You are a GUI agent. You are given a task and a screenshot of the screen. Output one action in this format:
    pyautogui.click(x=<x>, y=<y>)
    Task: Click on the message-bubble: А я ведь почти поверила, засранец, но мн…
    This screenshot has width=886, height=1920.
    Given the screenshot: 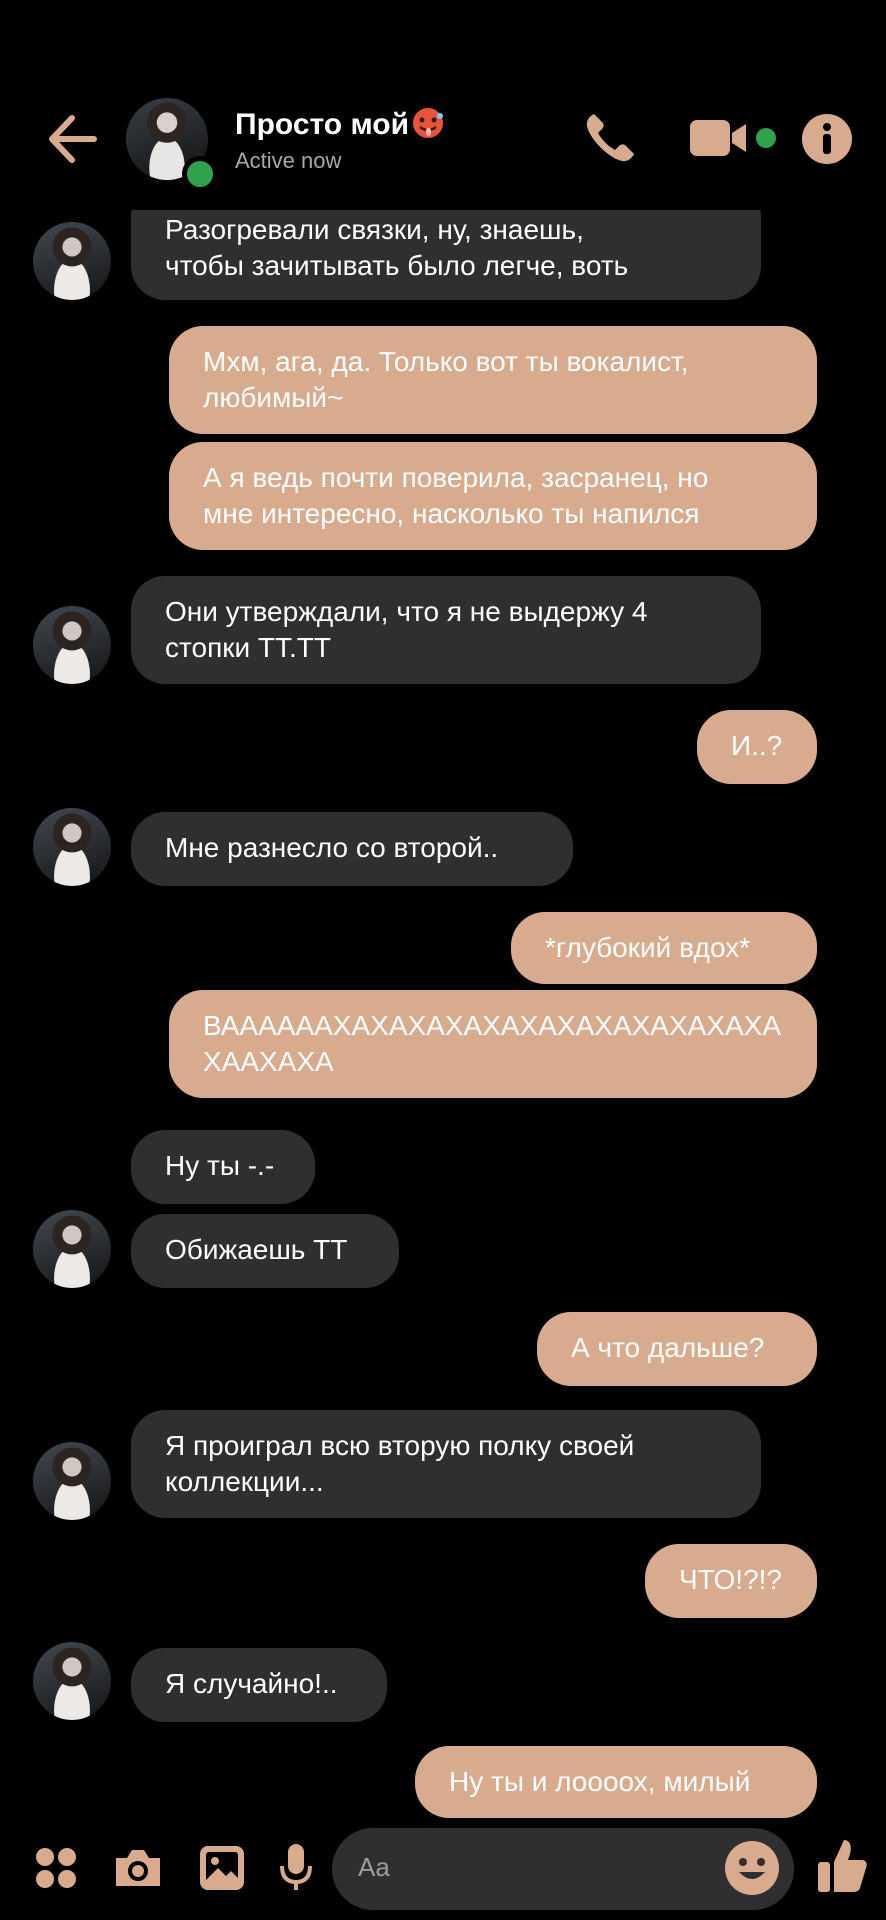 What is the action you would take?
    pyautogui.click(x=493, y=496)
    